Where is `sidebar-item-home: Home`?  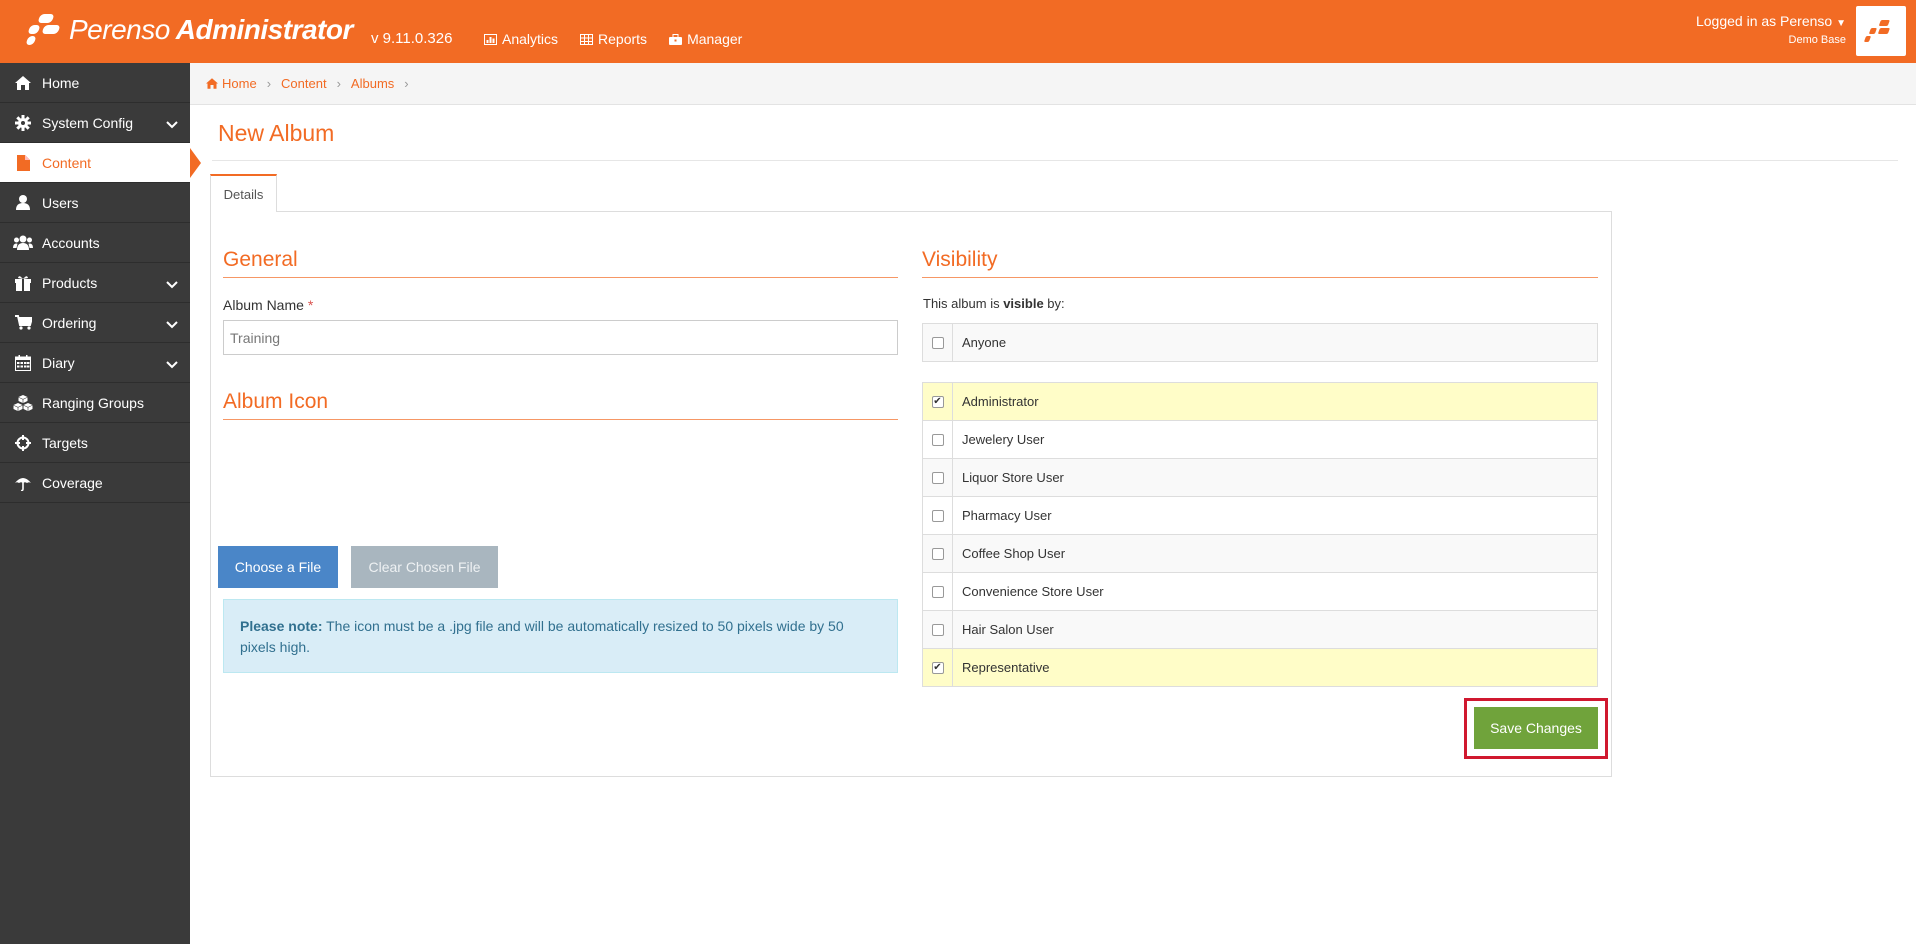
sidebar-item-home: Home is located at coordinates (95, 83).